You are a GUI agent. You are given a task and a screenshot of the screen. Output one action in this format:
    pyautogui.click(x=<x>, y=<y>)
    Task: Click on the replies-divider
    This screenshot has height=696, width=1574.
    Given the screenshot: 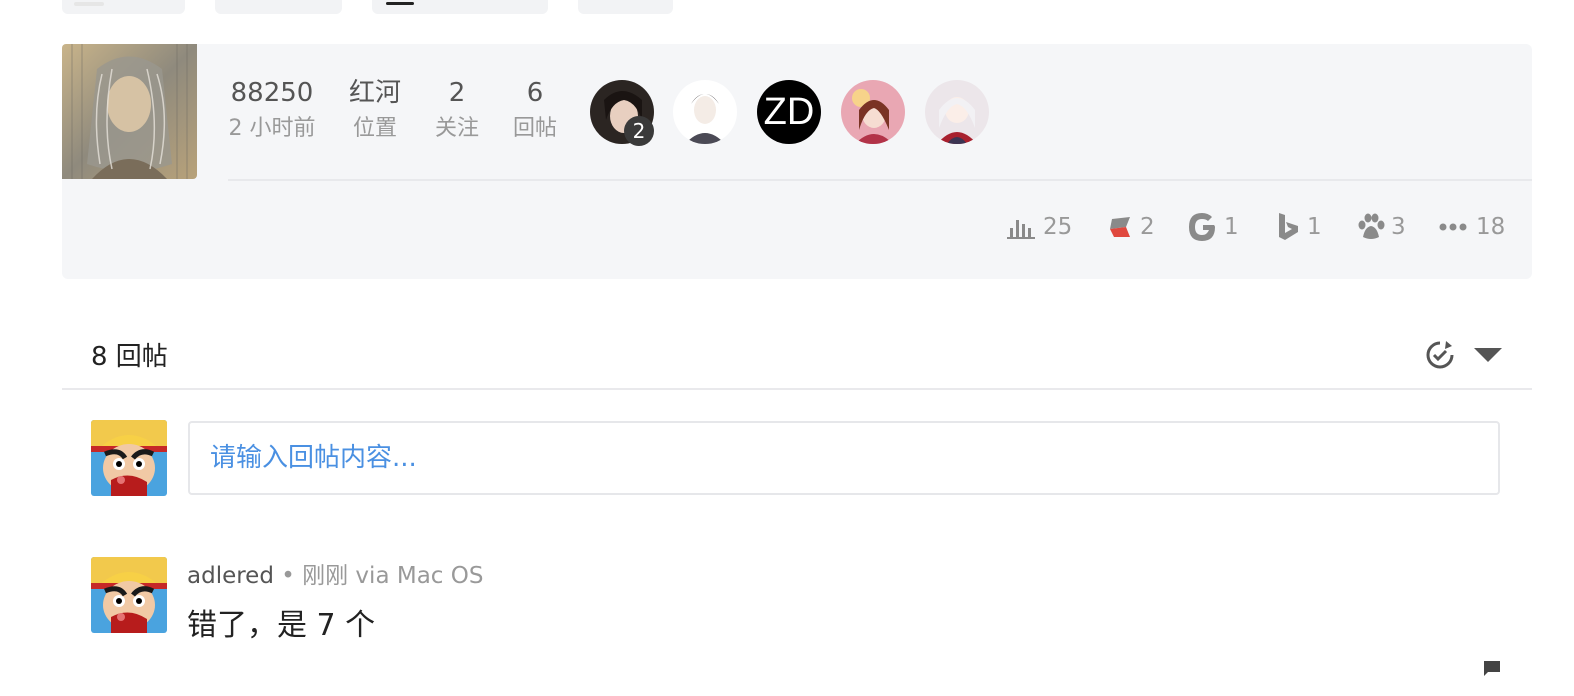 What is the action you would take?
    pyautogui.click(x=797, y=389)
    